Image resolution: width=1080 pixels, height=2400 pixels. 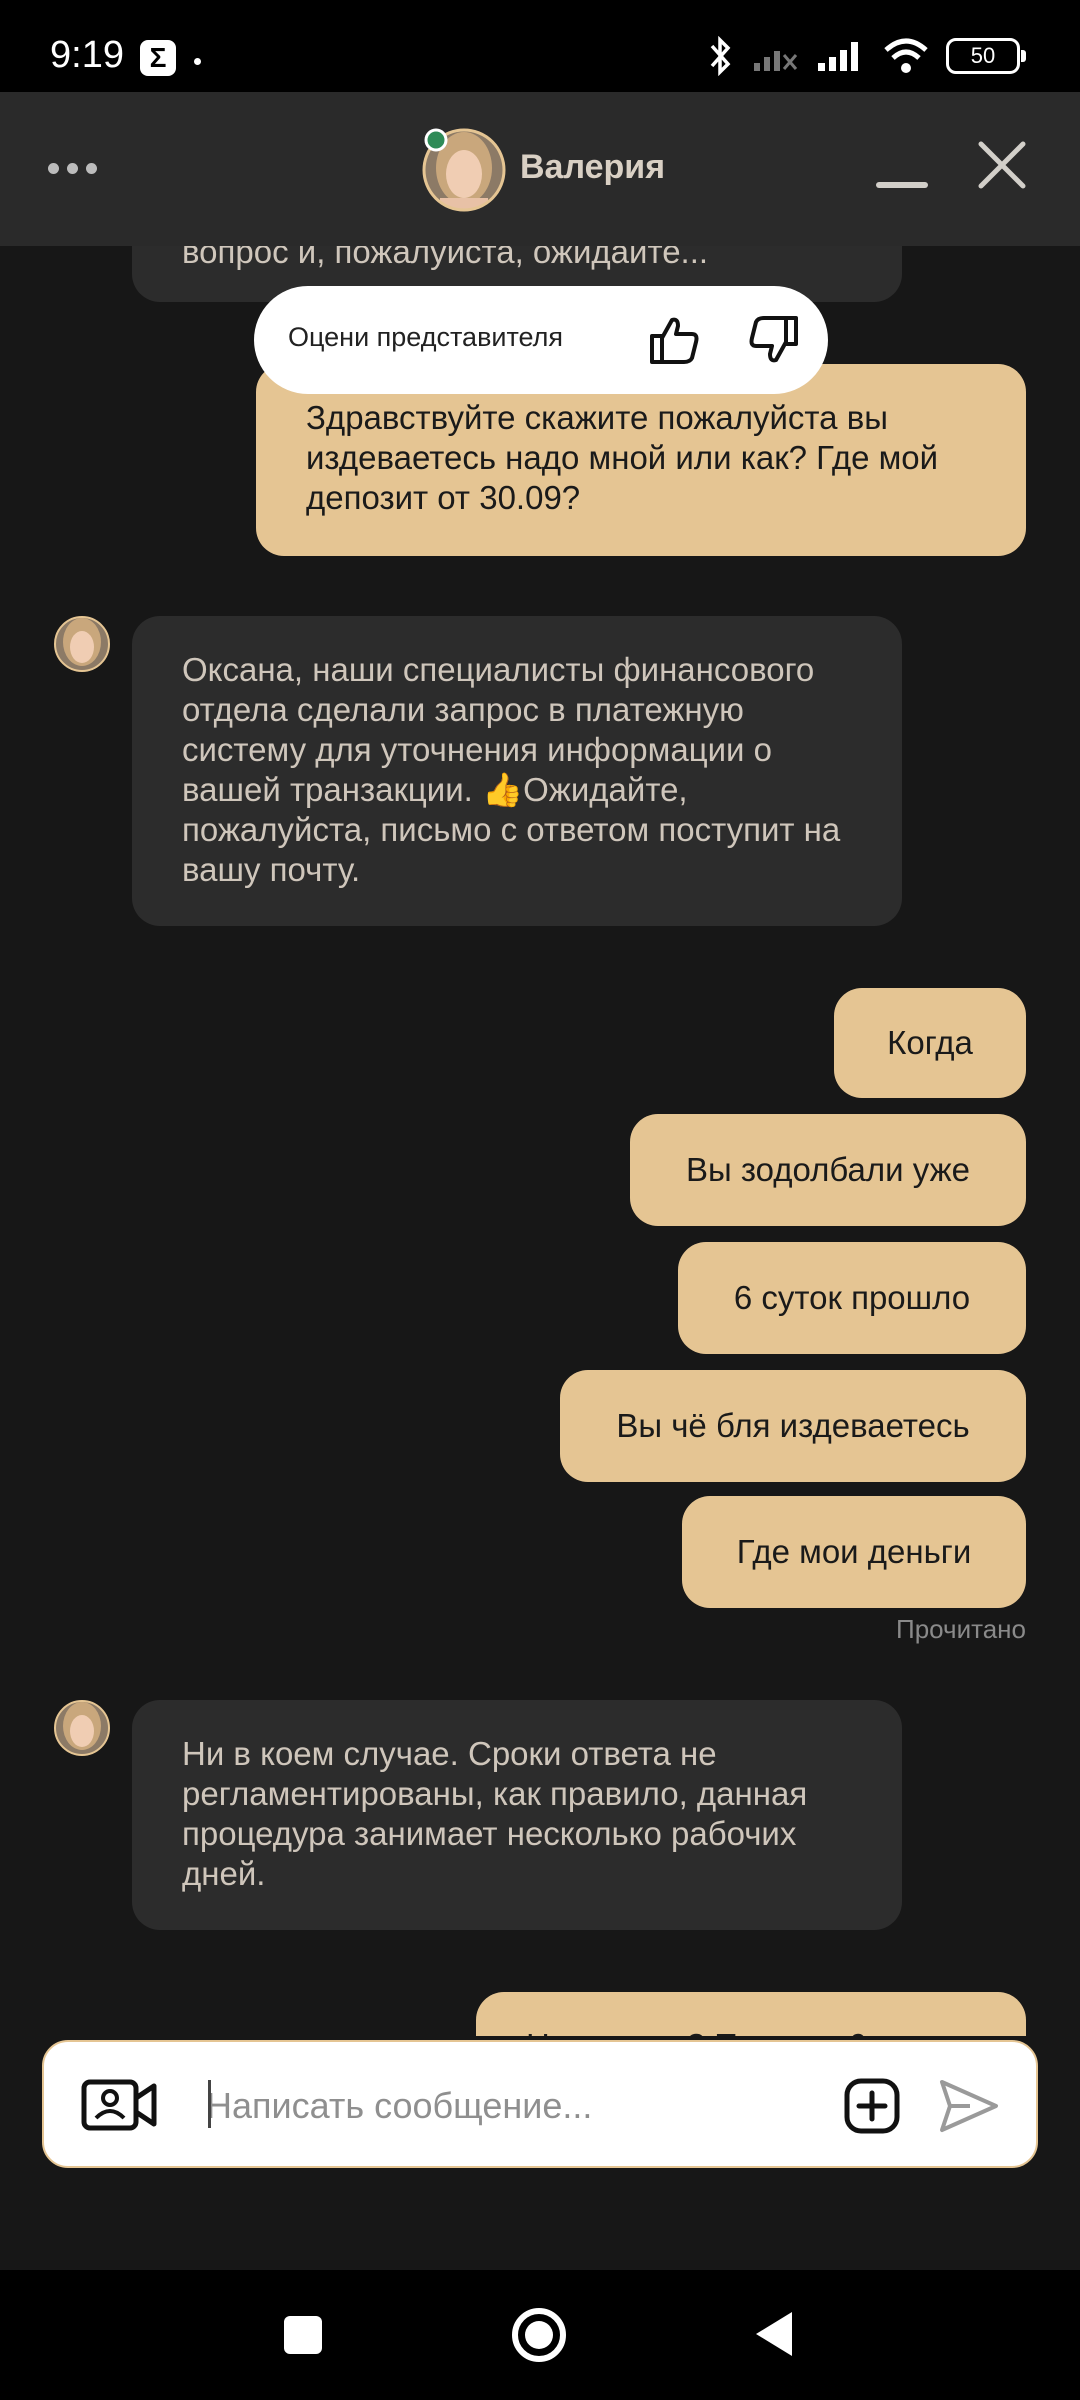 What do you see at coordinates (197, 61) in the screenshot?
I see `notification-dot-icon` at bounding box center [197, 61].